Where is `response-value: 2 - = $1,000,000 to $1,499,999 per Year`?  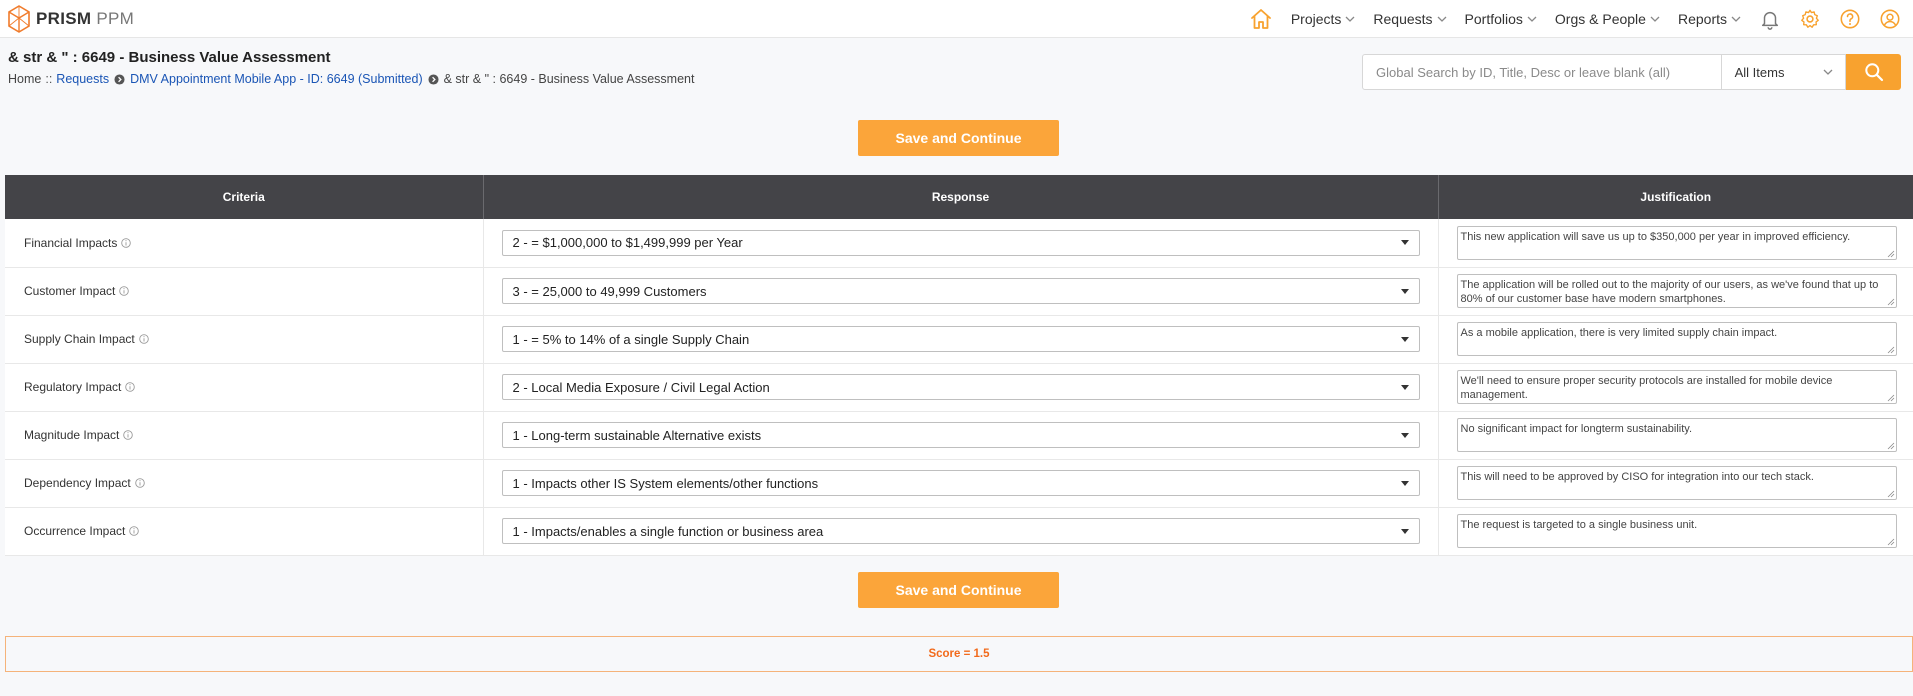 response-value: 2 - = $1,000,000 to $1,499,999 per Year is located at coordinates (627, 243).